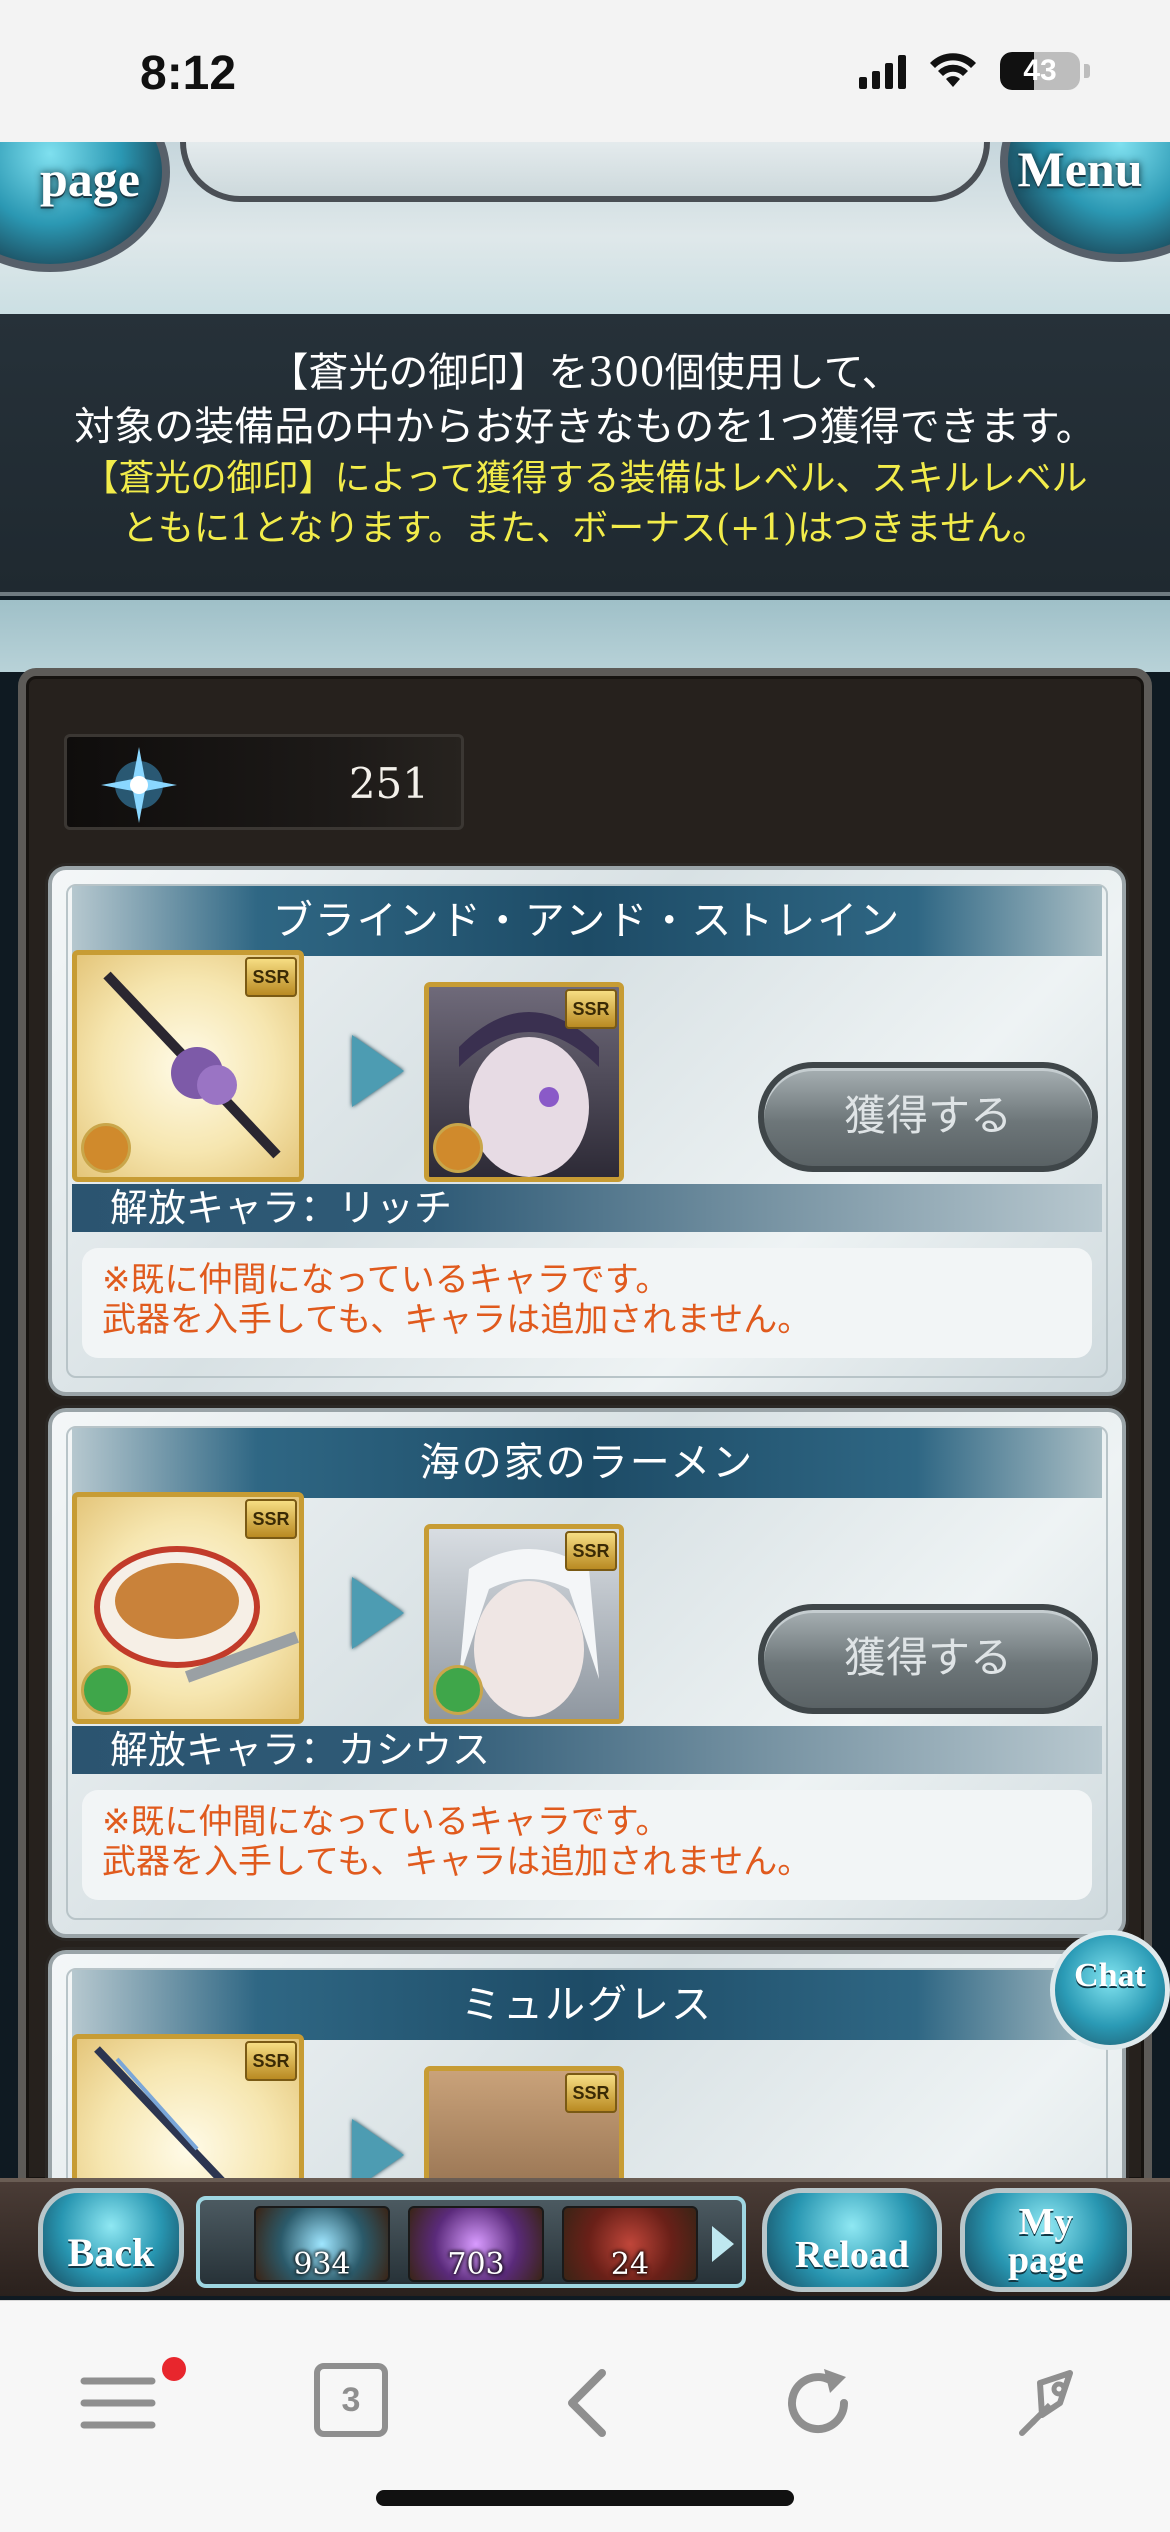 Image resolution: width=1170 pixels, height=2532 pixels. Describe the element at coordinates (585, 373) in the screenshot. I see `info-line-1: 【蒼光の御印】を300個使用して、` at that location.